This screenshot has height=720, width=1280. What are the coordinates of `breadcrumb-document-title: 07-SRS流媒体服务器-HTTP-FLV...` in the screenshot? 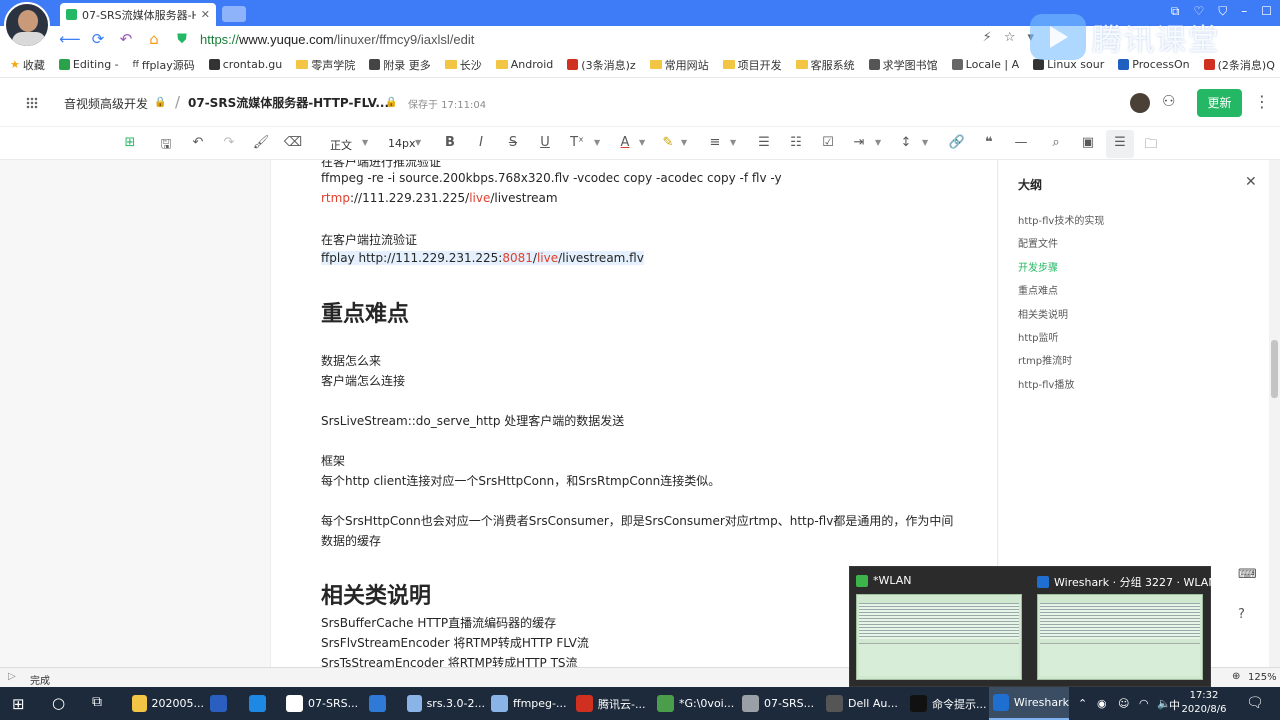 It's located at (288, 102).